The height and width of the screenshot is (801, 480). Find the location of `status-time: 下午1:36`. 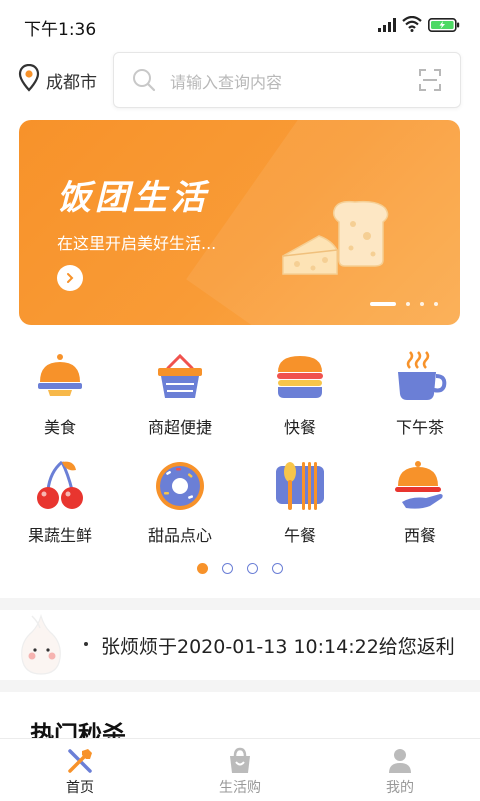

status-time: 下午1:36 is located at coordinates (60, 30).